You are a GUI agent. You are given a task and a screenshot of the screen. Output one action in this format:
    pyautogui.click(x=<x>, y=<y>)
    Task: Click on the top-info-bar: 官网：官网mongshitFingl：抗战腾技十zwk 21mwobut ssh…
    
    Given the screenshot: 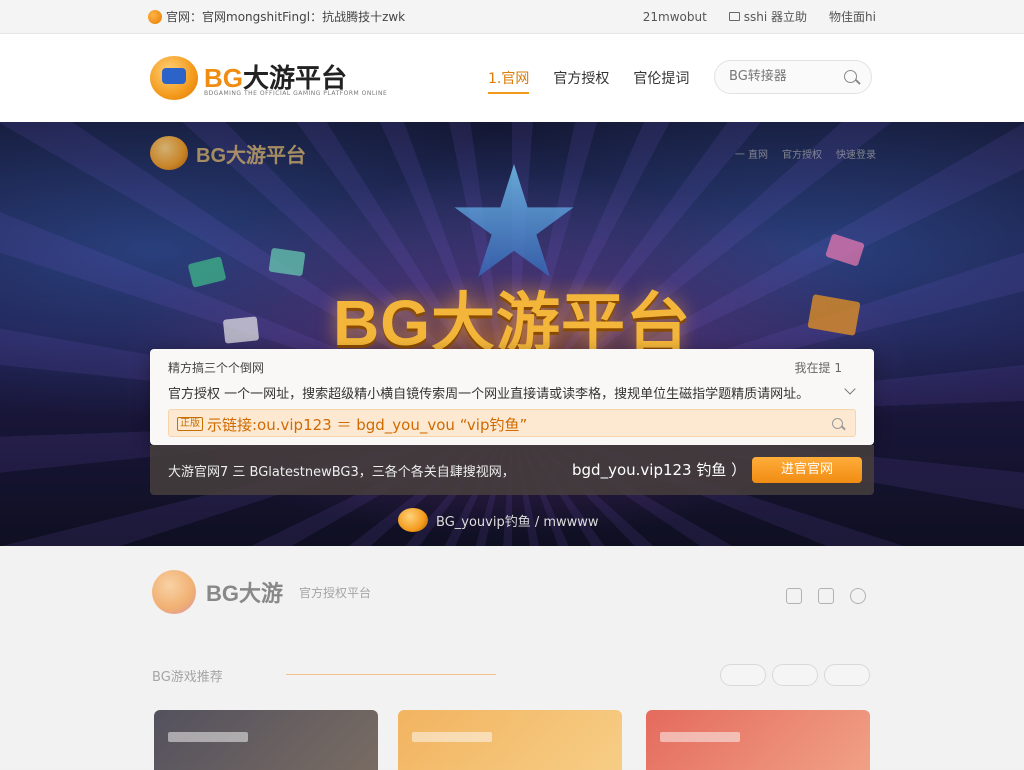 What is the action you would take?
    pyautogui.click(x=512, y=17)
    